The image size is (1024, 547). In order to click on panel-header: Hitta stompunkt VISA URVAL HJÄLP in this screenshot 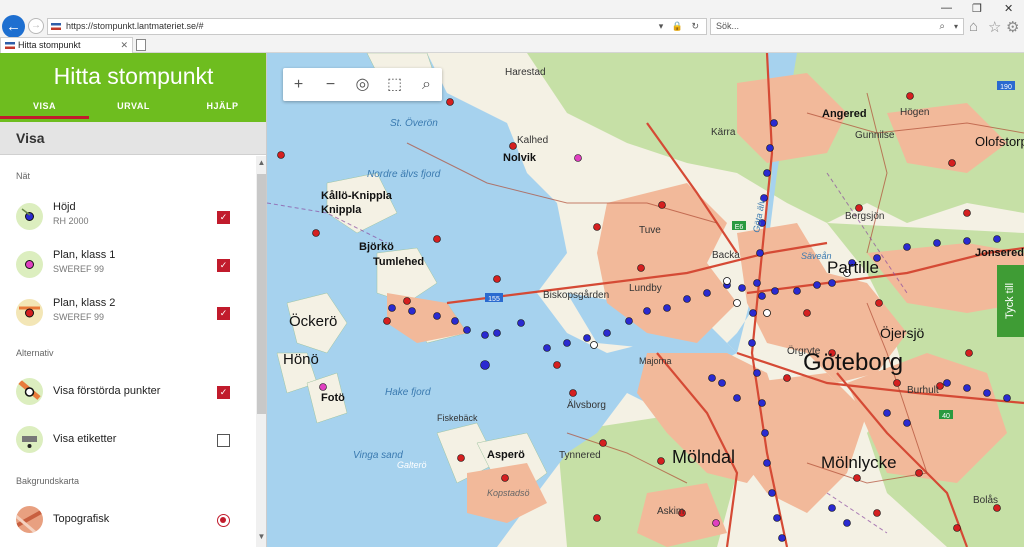, I will do `click(133, 87)`.